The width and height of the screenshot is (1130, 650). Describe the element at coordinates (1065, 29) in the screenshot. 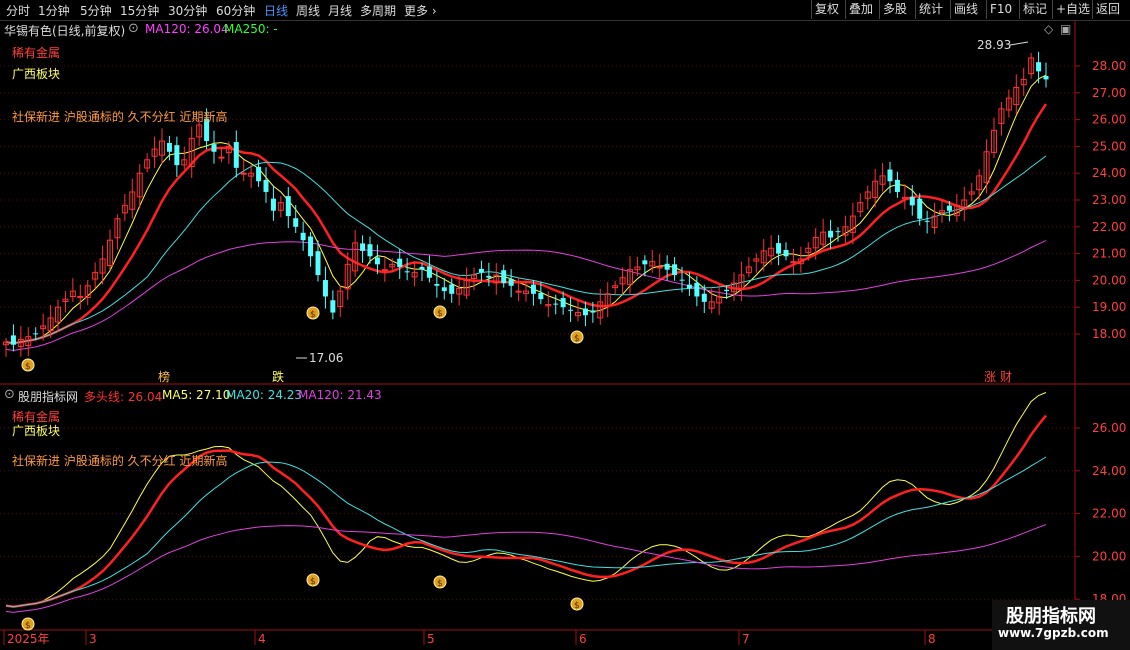

I see `panel-toggle-icon: ▣` at that location.